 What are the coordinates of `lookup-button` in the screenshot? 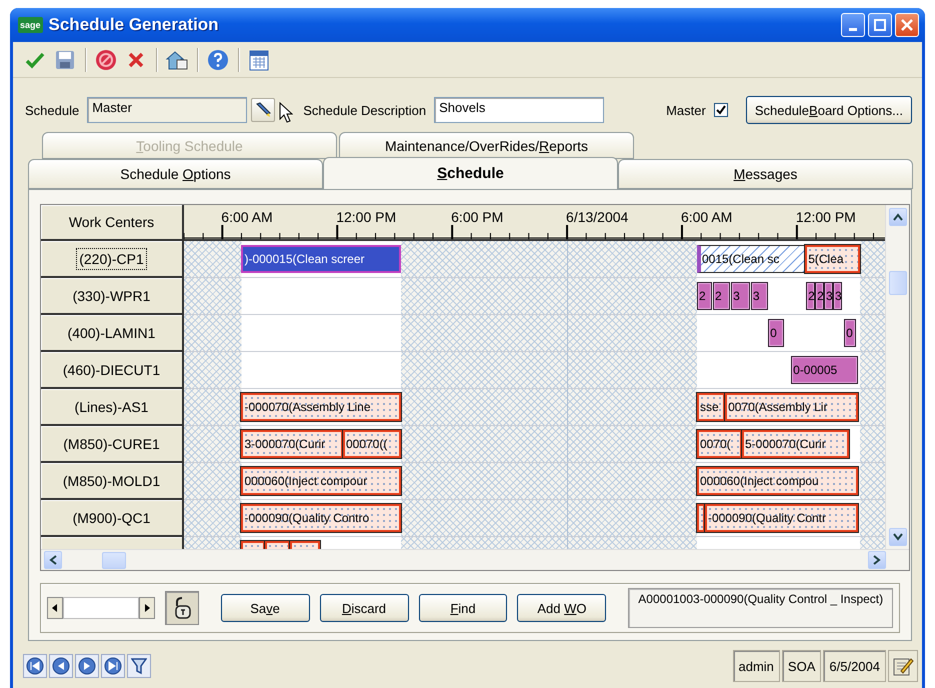 It's located at (263, 110).